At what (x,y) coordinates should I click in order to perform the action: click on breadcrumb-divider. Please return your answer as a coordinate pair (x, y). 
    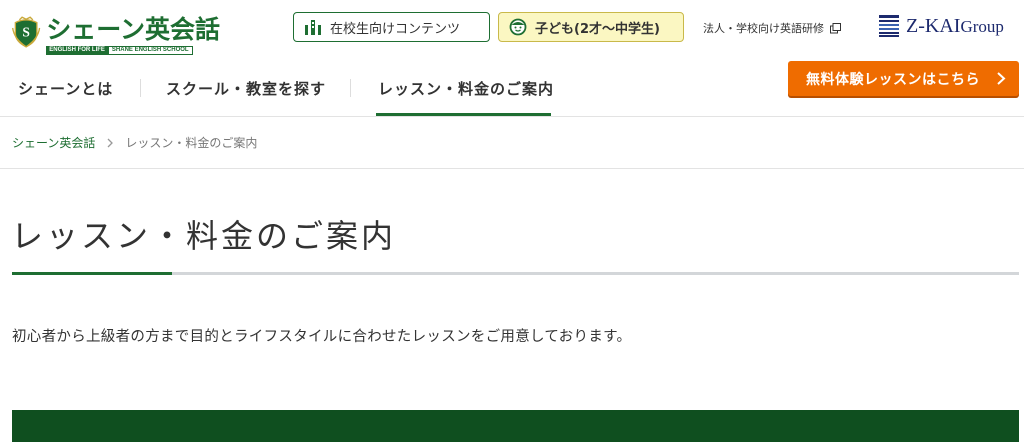
    Looking at the image, I should click on (512, 168).